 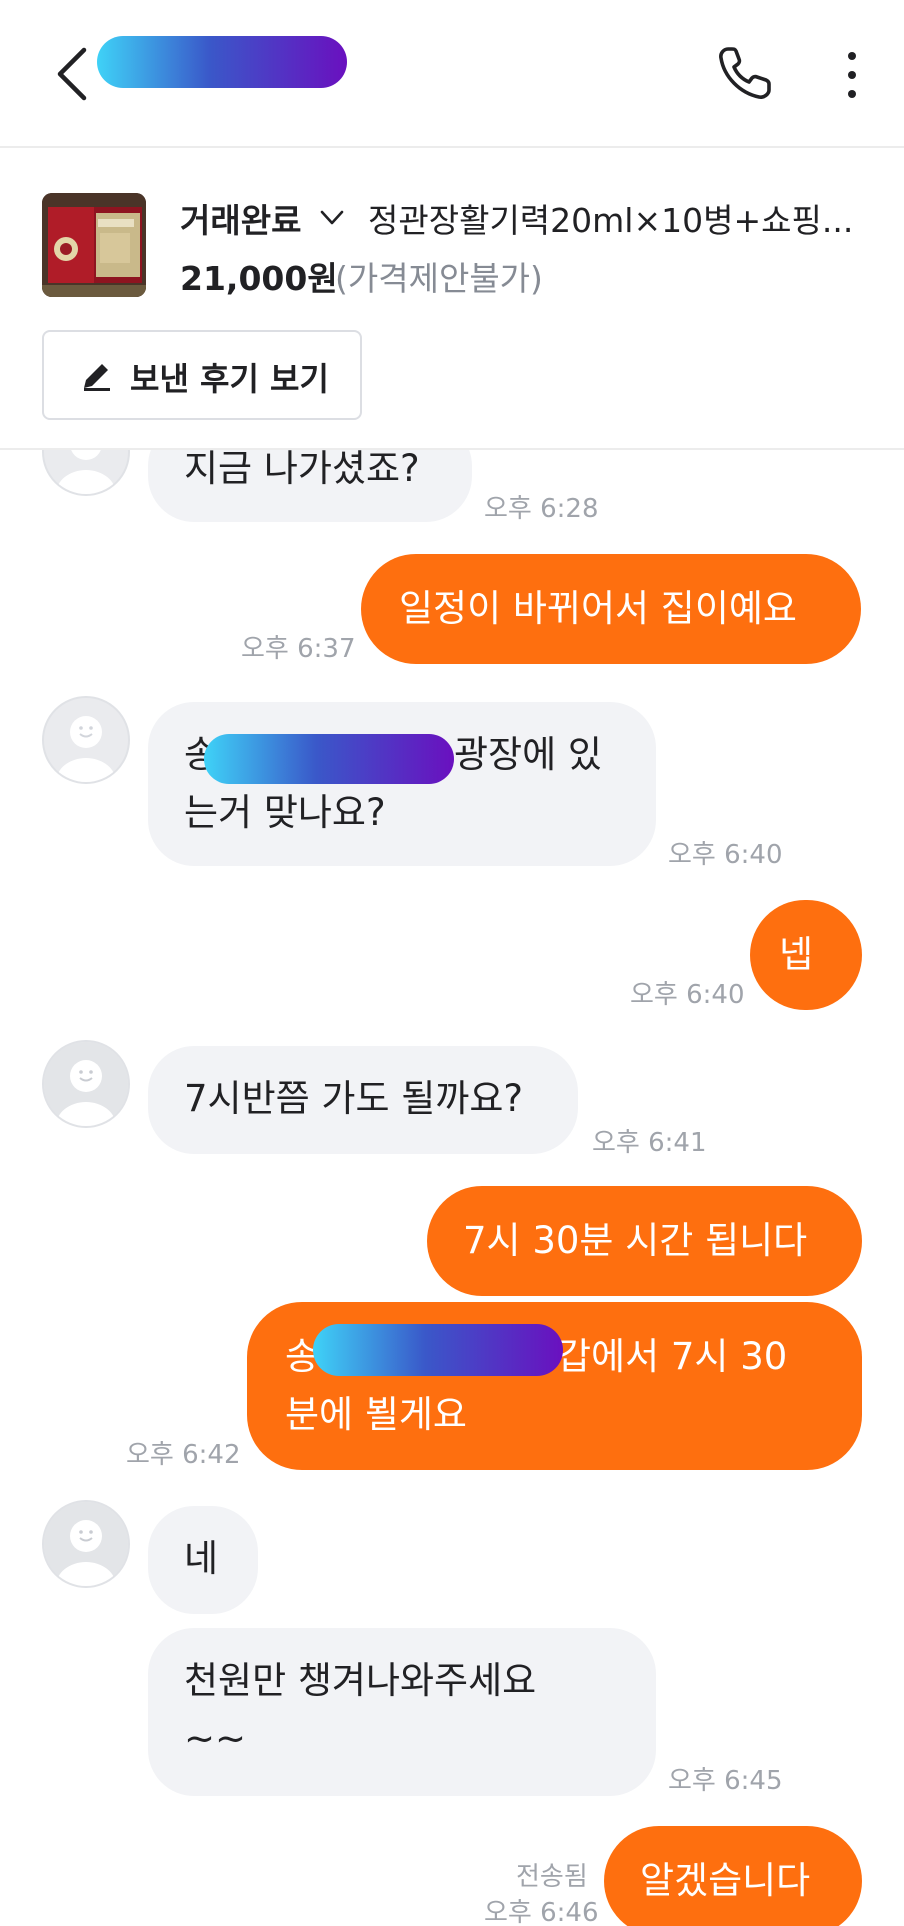 What do you see at coordinates (733, 1876) in the screenshot?
I see `outgoing-message: 알겠습니다` at bounding box center [733, 1876].